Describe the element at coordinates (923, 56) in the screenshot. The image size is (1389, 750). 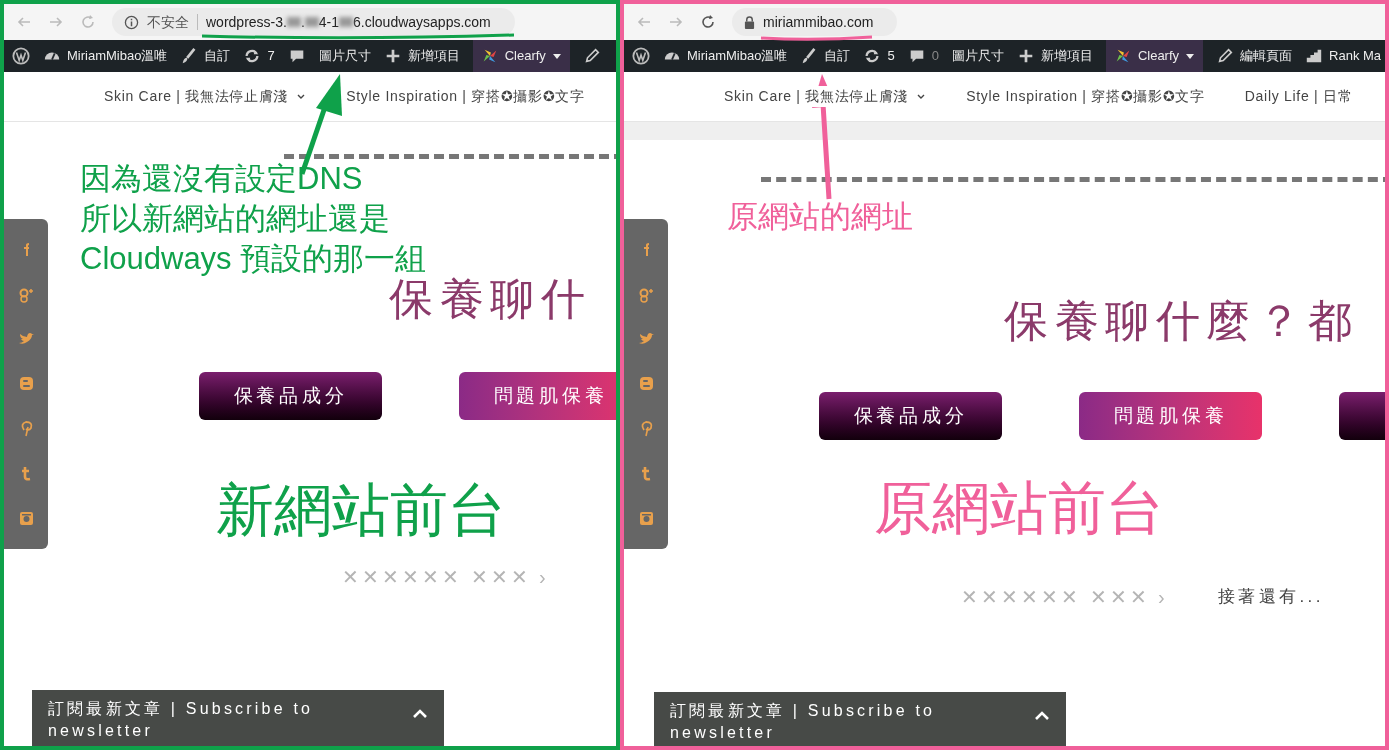
I see `admin-bar-item: 0` at that location.